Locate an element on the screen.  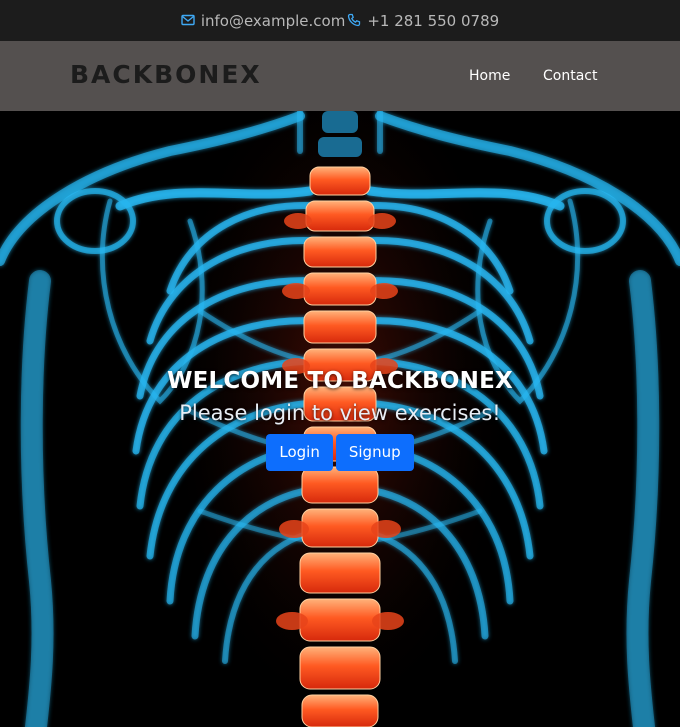
login-button: Login is located at coordinates (299, 452).